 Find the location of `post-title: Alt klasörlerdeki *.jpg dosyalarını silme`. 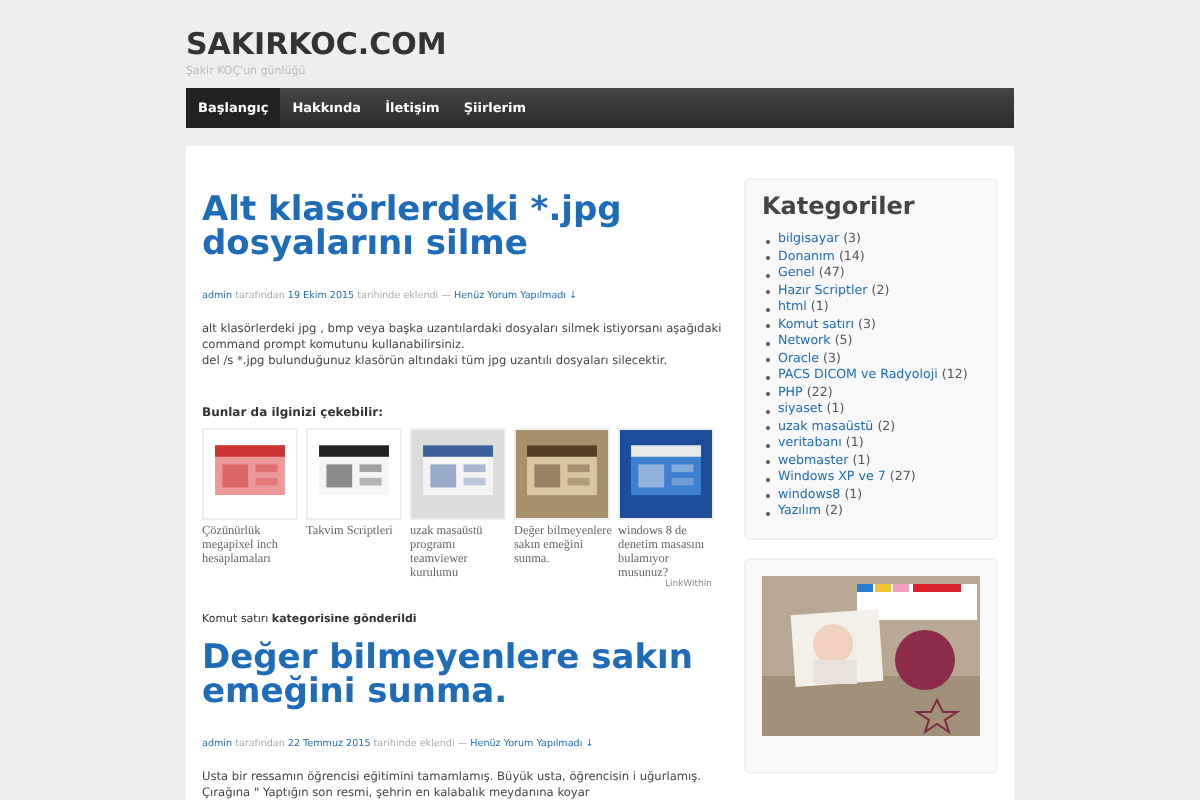

post-title: Alt klasörlerdeki *.jpg dosyalarını silme is located at coordinates (465, 228).